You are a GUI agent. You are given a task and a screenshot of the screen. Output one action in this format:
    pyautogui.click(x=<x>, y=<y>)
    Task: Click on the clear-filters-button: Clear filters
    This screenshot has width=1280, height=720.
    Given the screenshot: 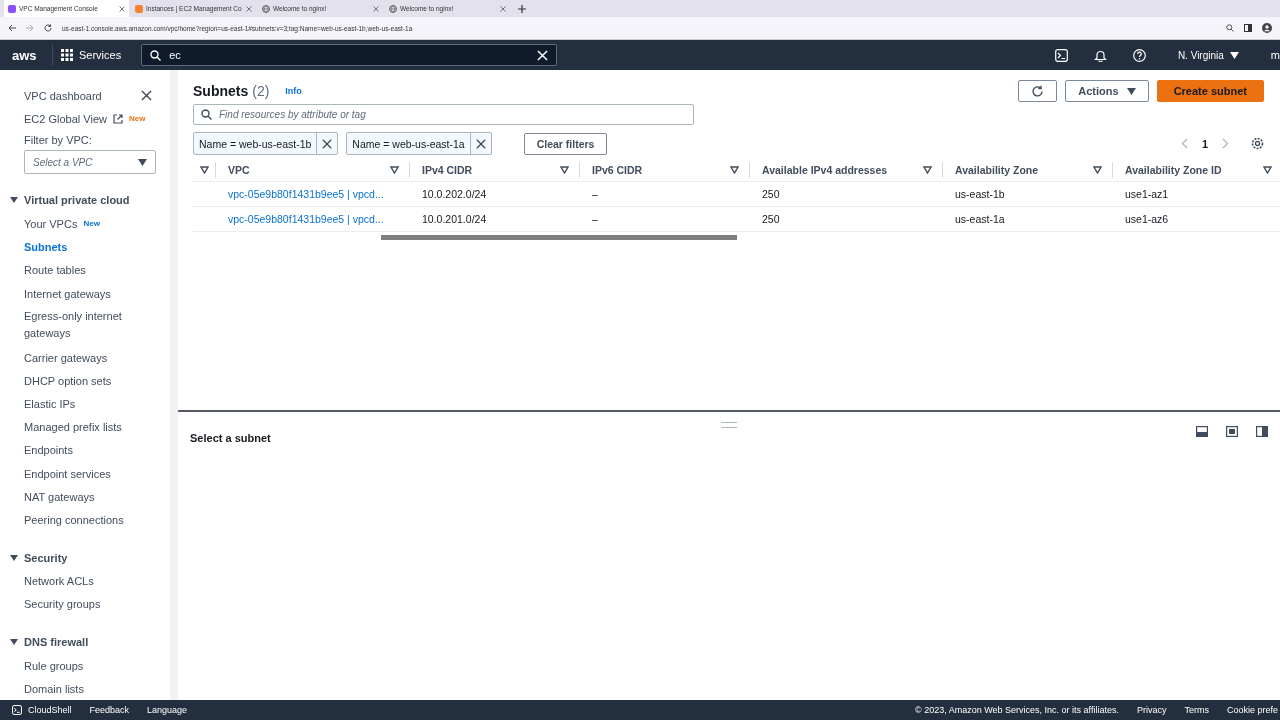 What is the action you would take?
    pyautogui.click(x=565, y=143)
    